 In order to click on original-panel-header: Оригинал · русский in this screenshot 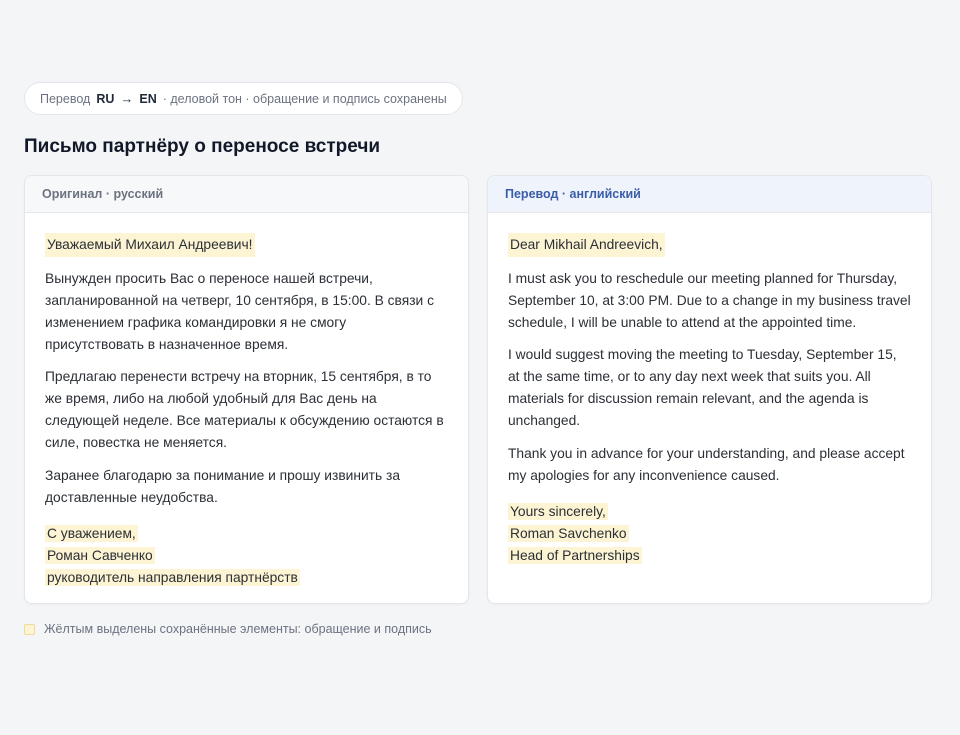, I will do `click(246, 194)`.